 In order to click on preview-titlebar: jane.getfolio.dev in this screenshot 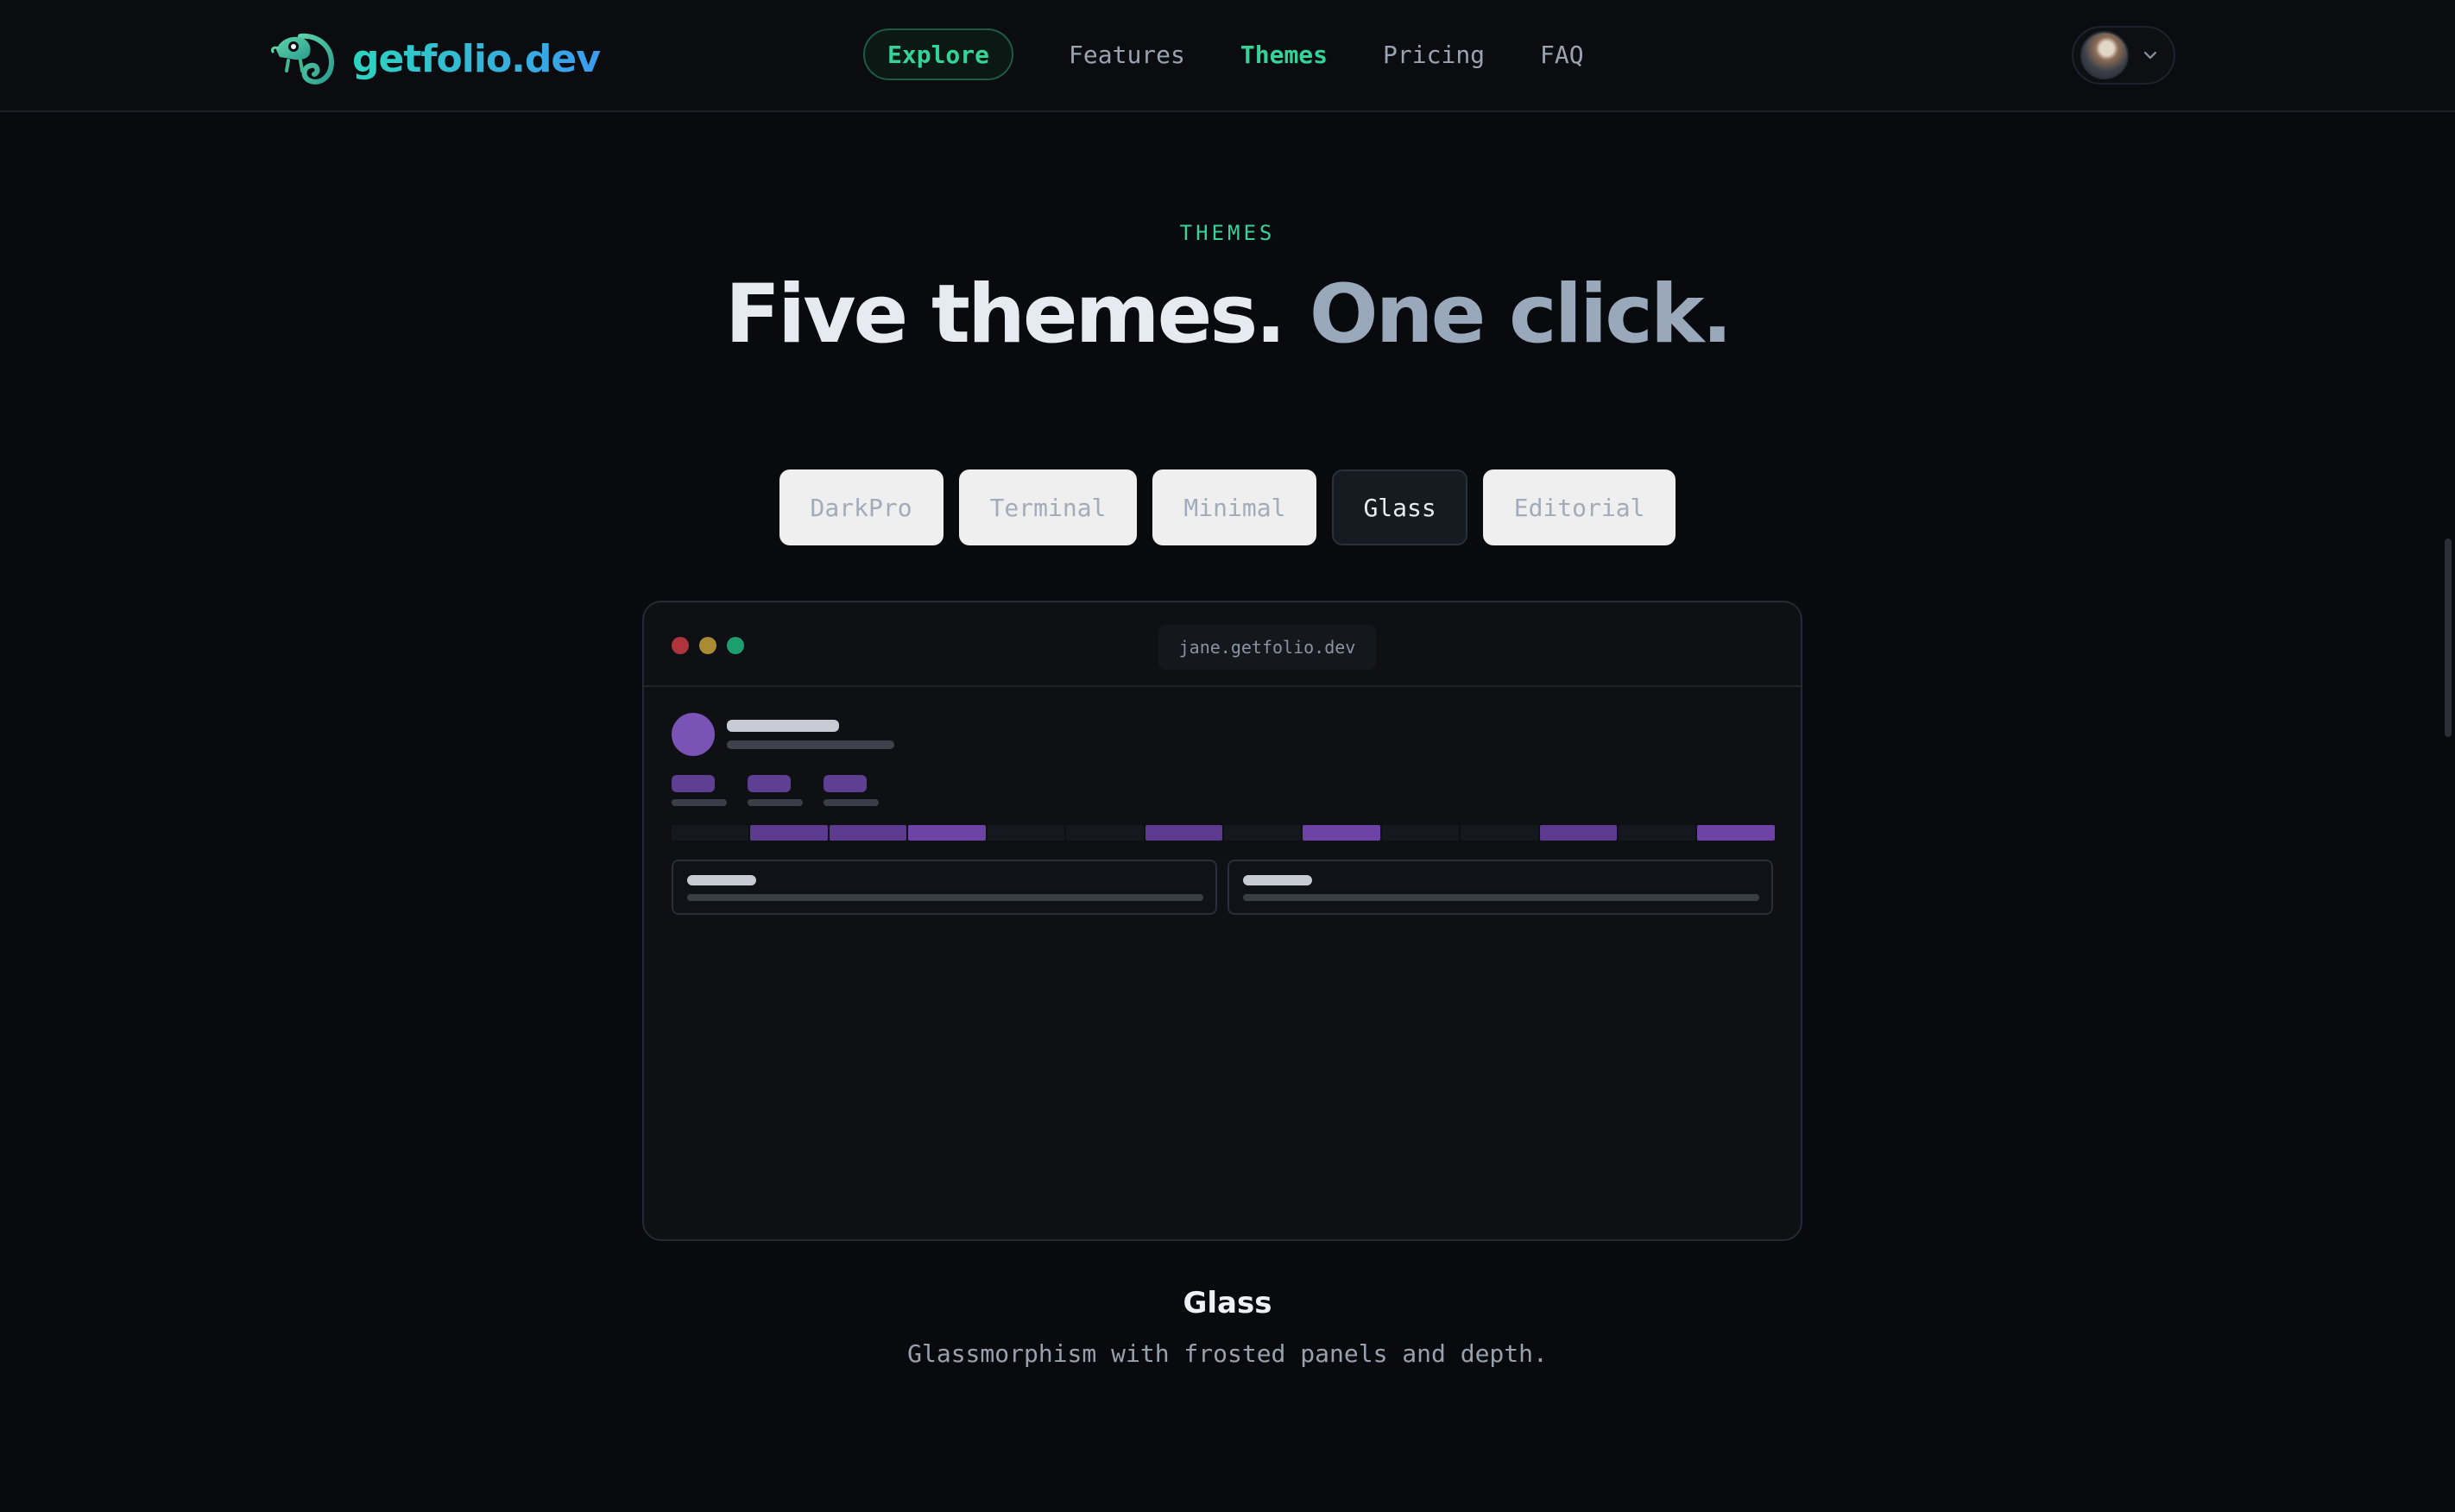, I will do `click(1222, 644)`.